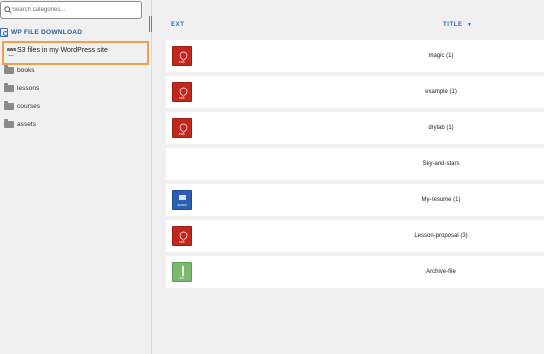  I want to click on file-row: Lesson-proposal (3), so click(355, 236).